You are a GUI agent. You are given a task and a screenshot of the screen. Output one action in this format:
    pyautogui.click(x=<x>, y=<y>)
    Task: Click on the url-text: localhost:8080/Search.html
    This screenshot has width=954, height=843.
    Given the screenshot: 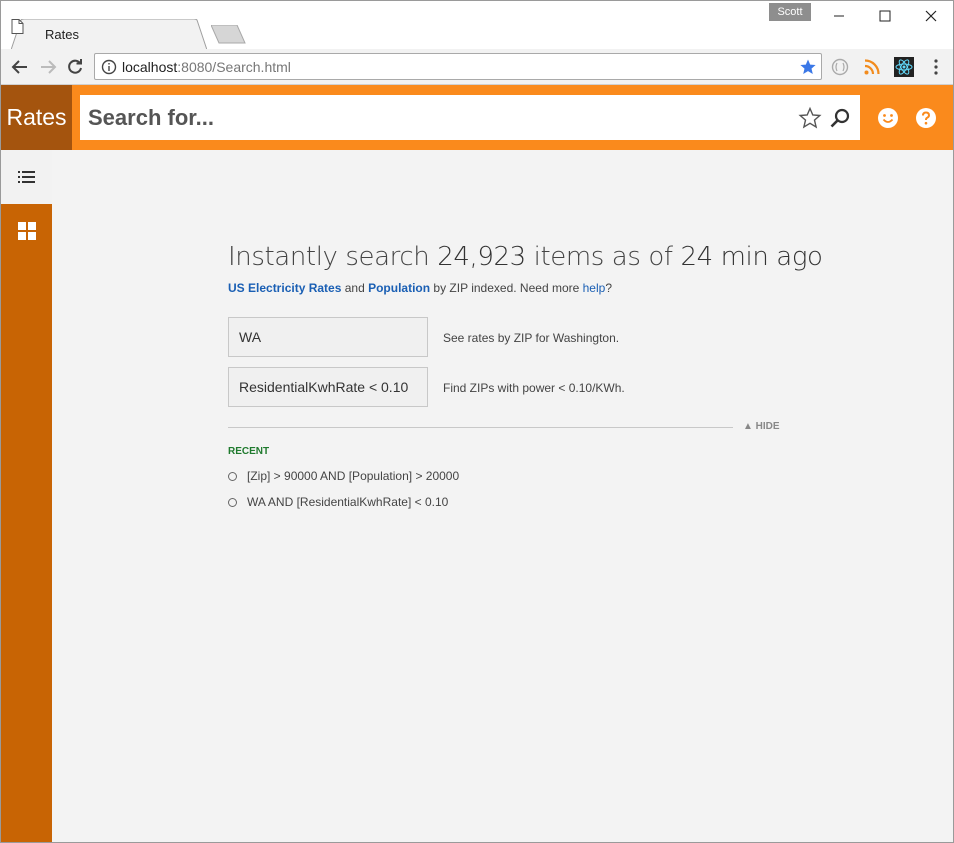 What is the action you would take?
    pyautogui.click(x=206, y=67)
    